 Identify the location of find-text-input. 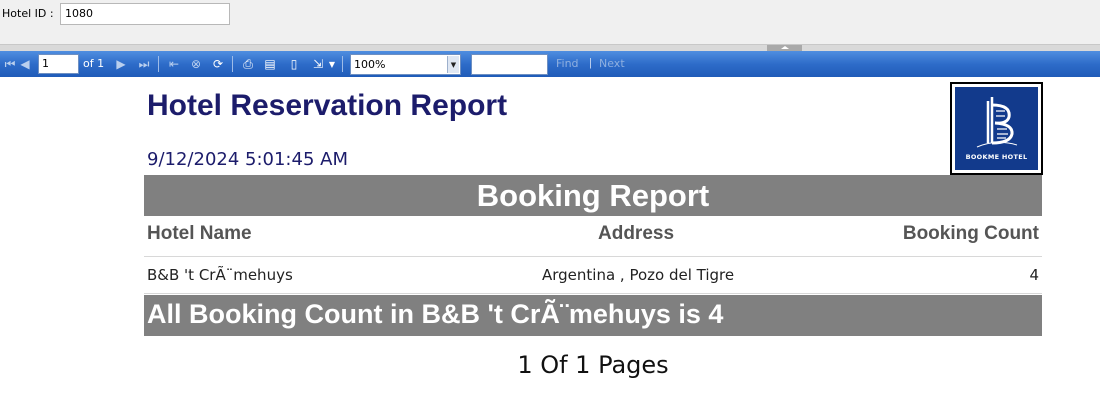
(509, 64).